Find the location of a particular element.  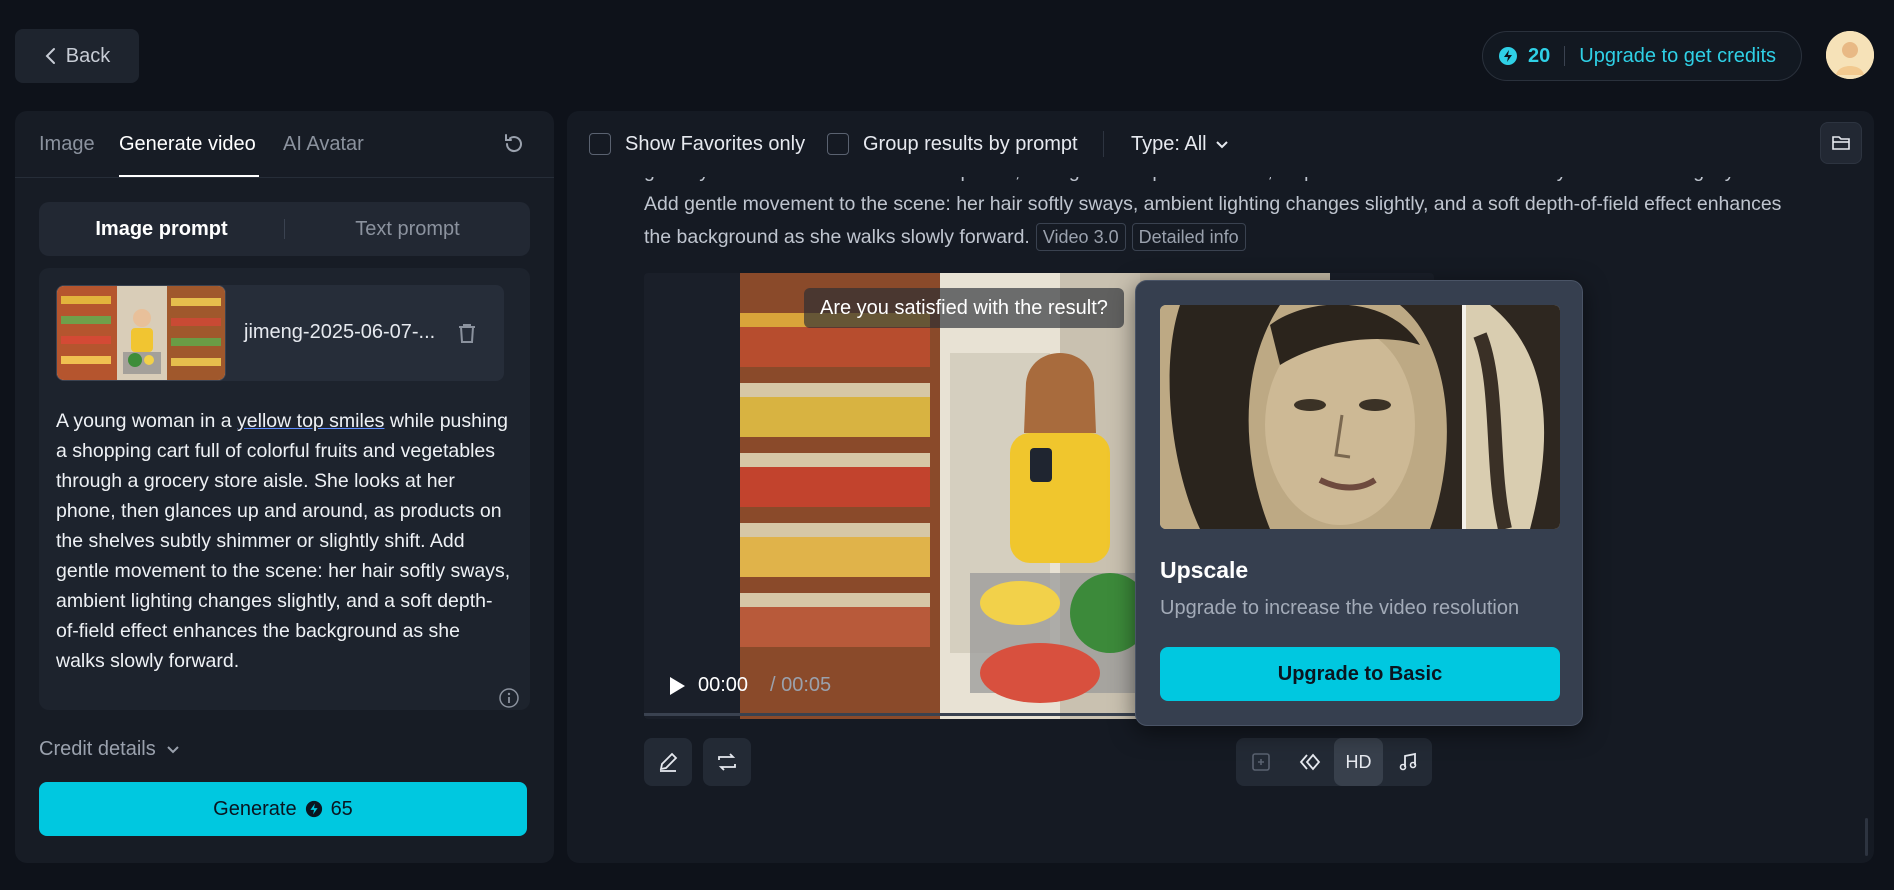

add-sound-button is located at coordinates (1407, 762).